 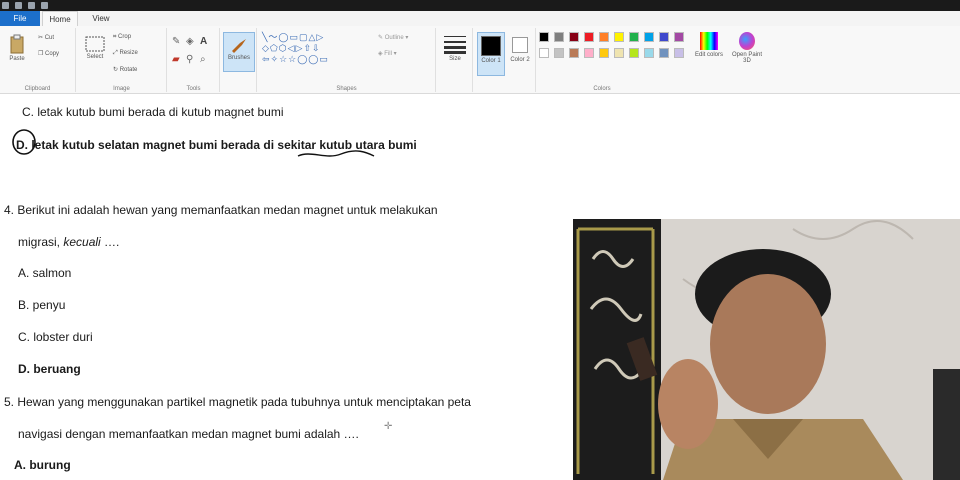 What do you see at coordinates (49, 38) in the screenshot?
I see `cut-label: Cut` at bounding box center [49, 38].